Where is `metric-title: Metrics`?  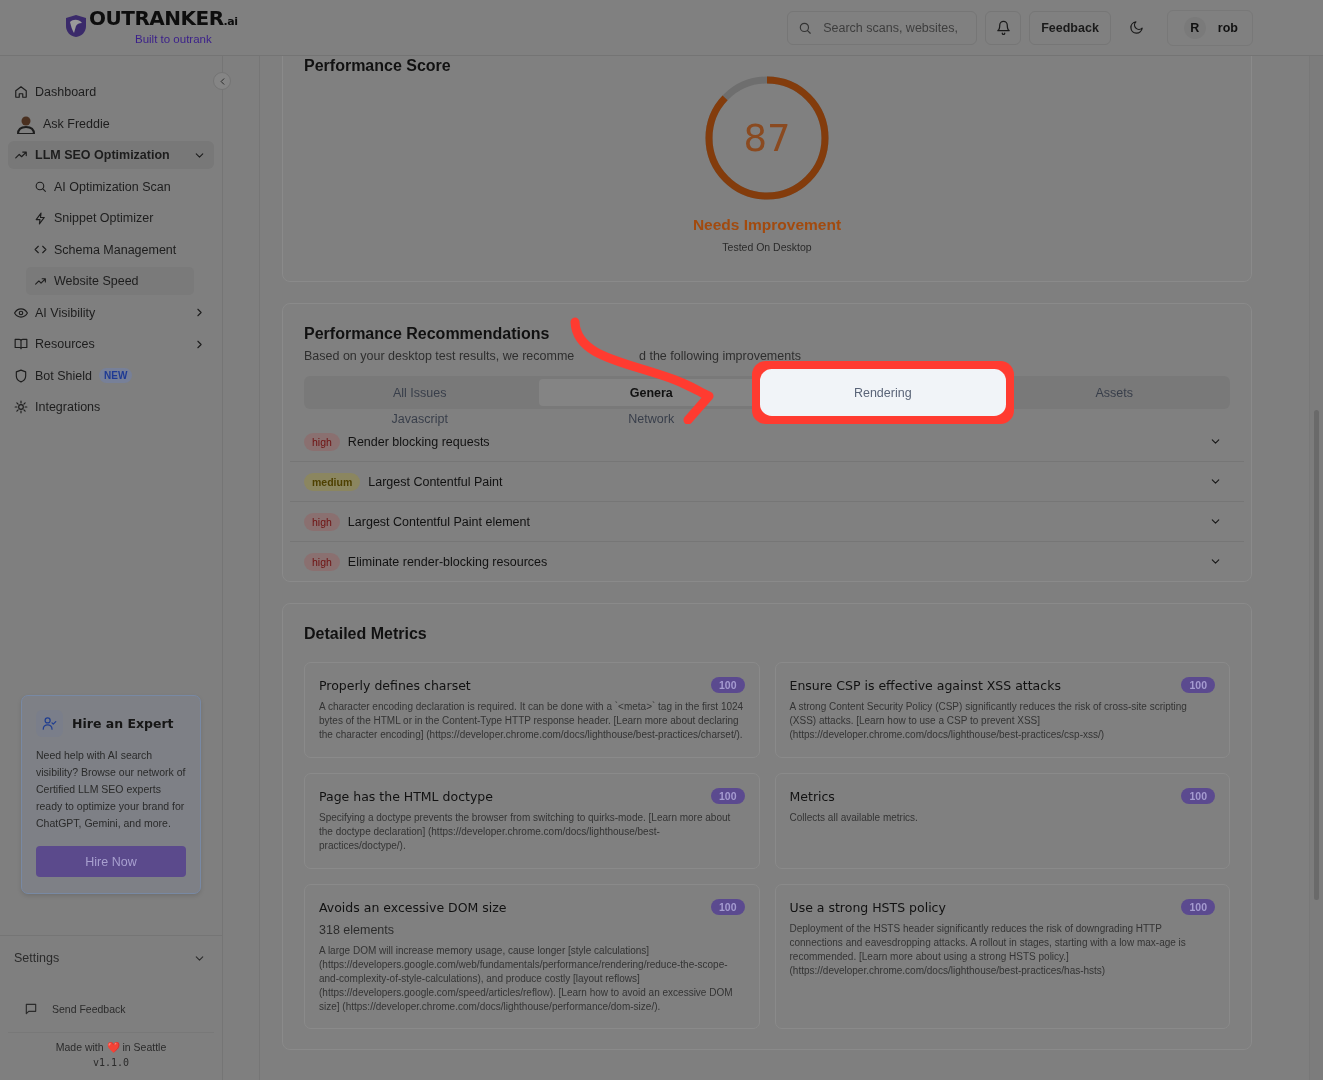 metric-title: Metrics is located at coordinates (812, 796).